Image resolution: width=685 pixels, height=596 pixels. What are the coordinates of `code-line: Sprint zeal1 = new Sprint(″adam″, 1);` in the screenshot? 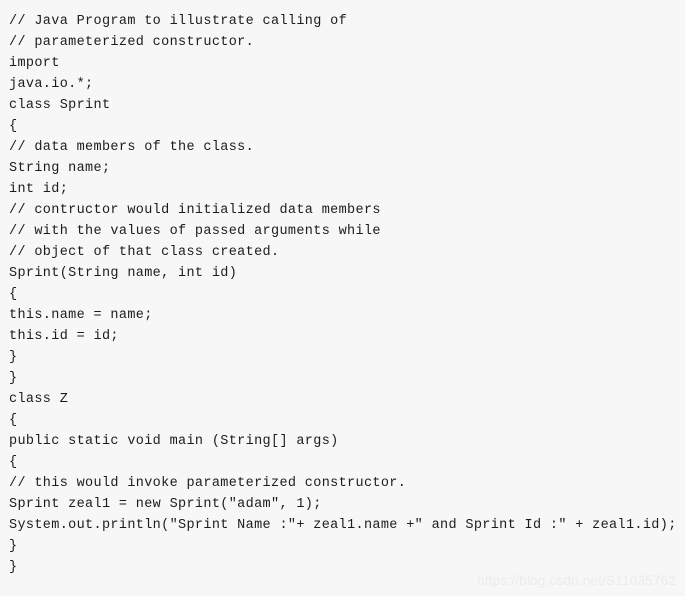 It's located at (165, 504).